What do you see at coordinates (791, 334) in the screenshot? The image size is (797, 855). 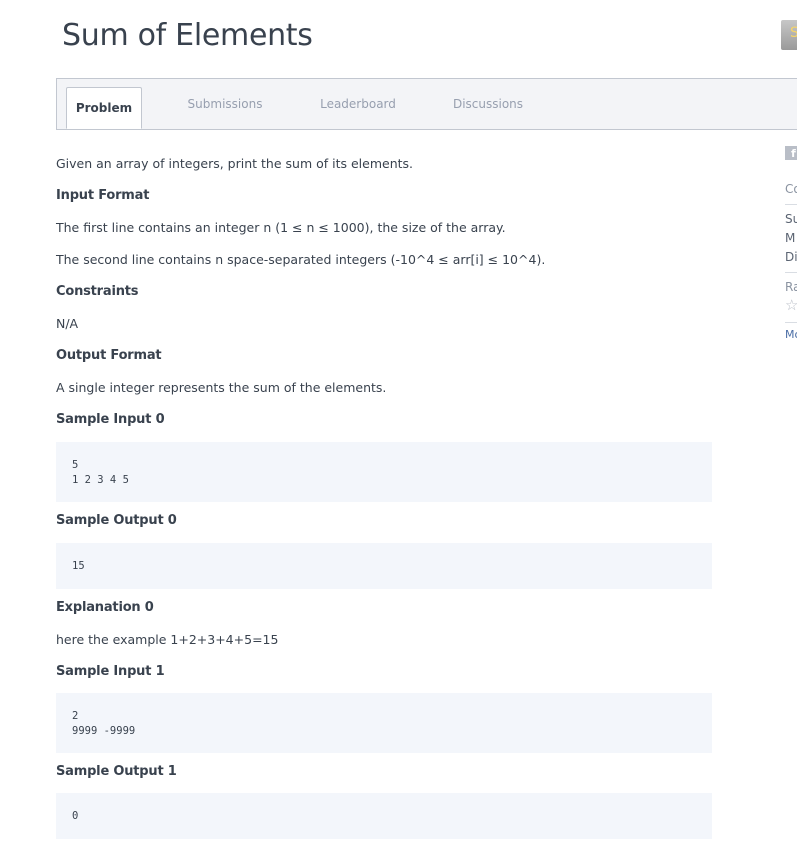 I see `sidebar-item-mo: Mo` at bounding box center [791, 334].